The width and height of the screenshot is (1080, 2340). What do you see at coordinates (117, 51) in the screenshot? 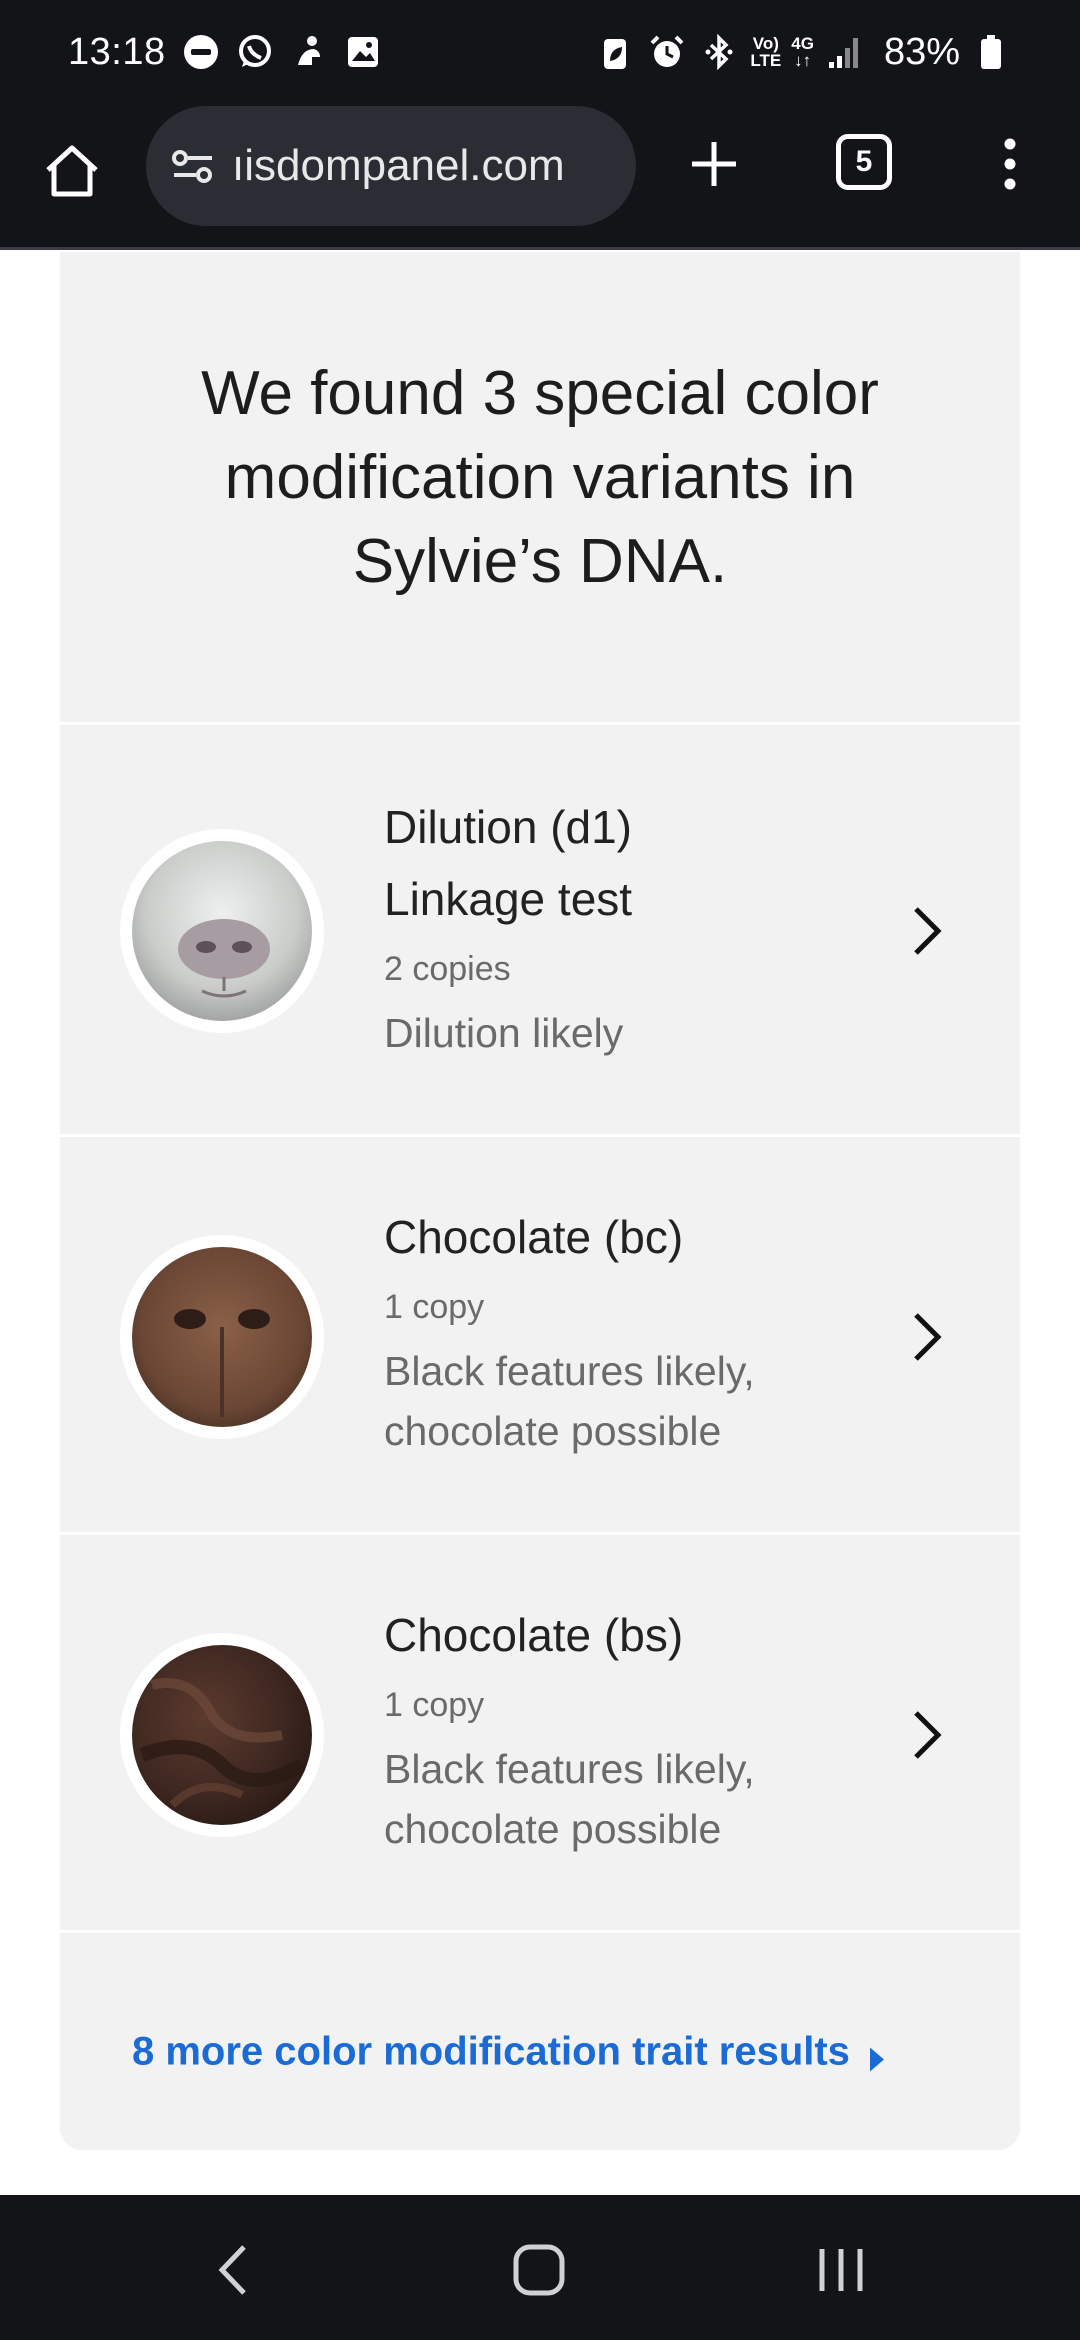
I see `status-time: 13:18` at bounding box center [117, 51].